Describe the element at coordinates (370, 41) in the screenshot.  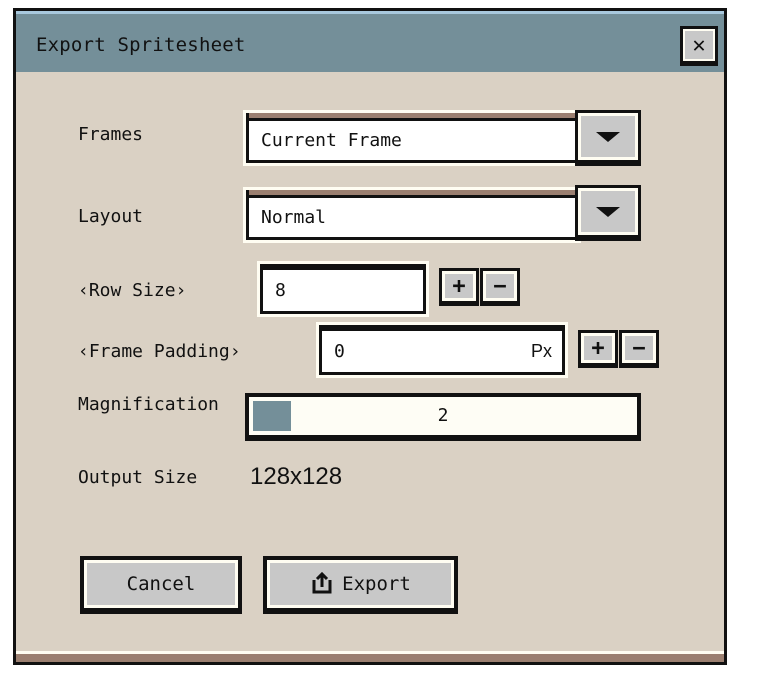
I see `title-bar: Export Spritesheet ✕` at that location.